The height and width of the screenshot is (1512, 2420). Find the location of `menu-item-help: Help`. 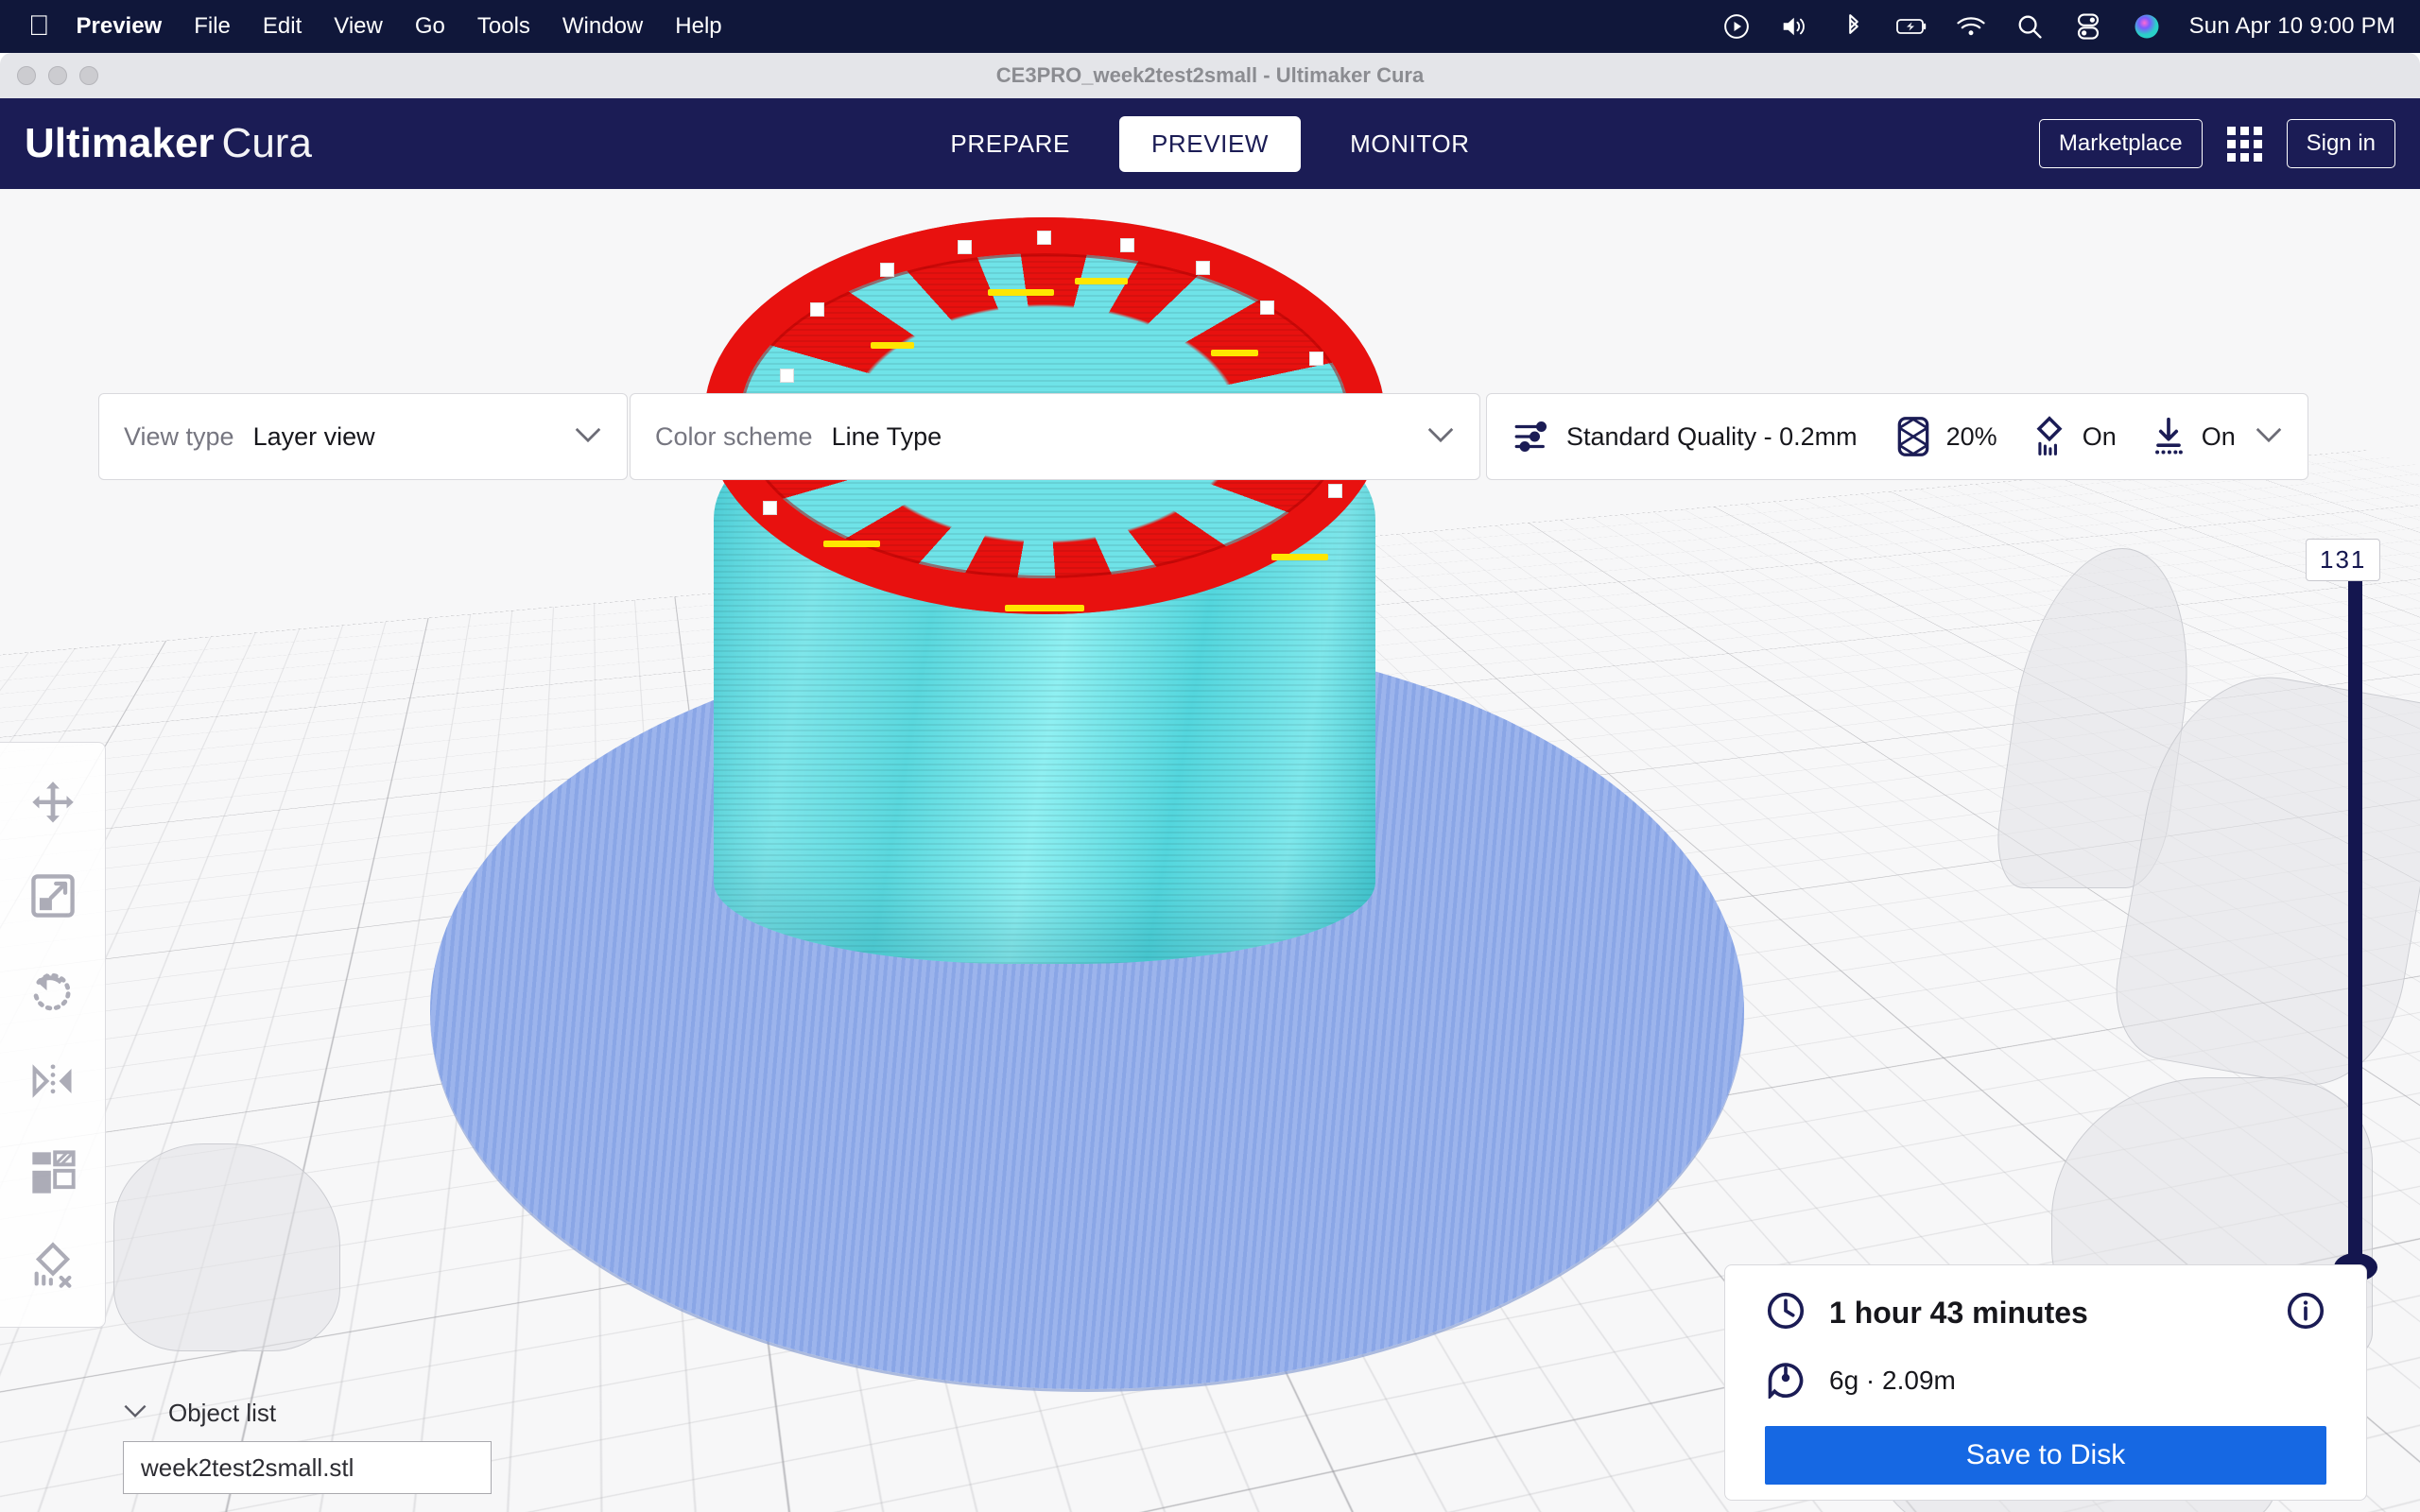

menu-item-help: Help is located at coordinates (698, 26).